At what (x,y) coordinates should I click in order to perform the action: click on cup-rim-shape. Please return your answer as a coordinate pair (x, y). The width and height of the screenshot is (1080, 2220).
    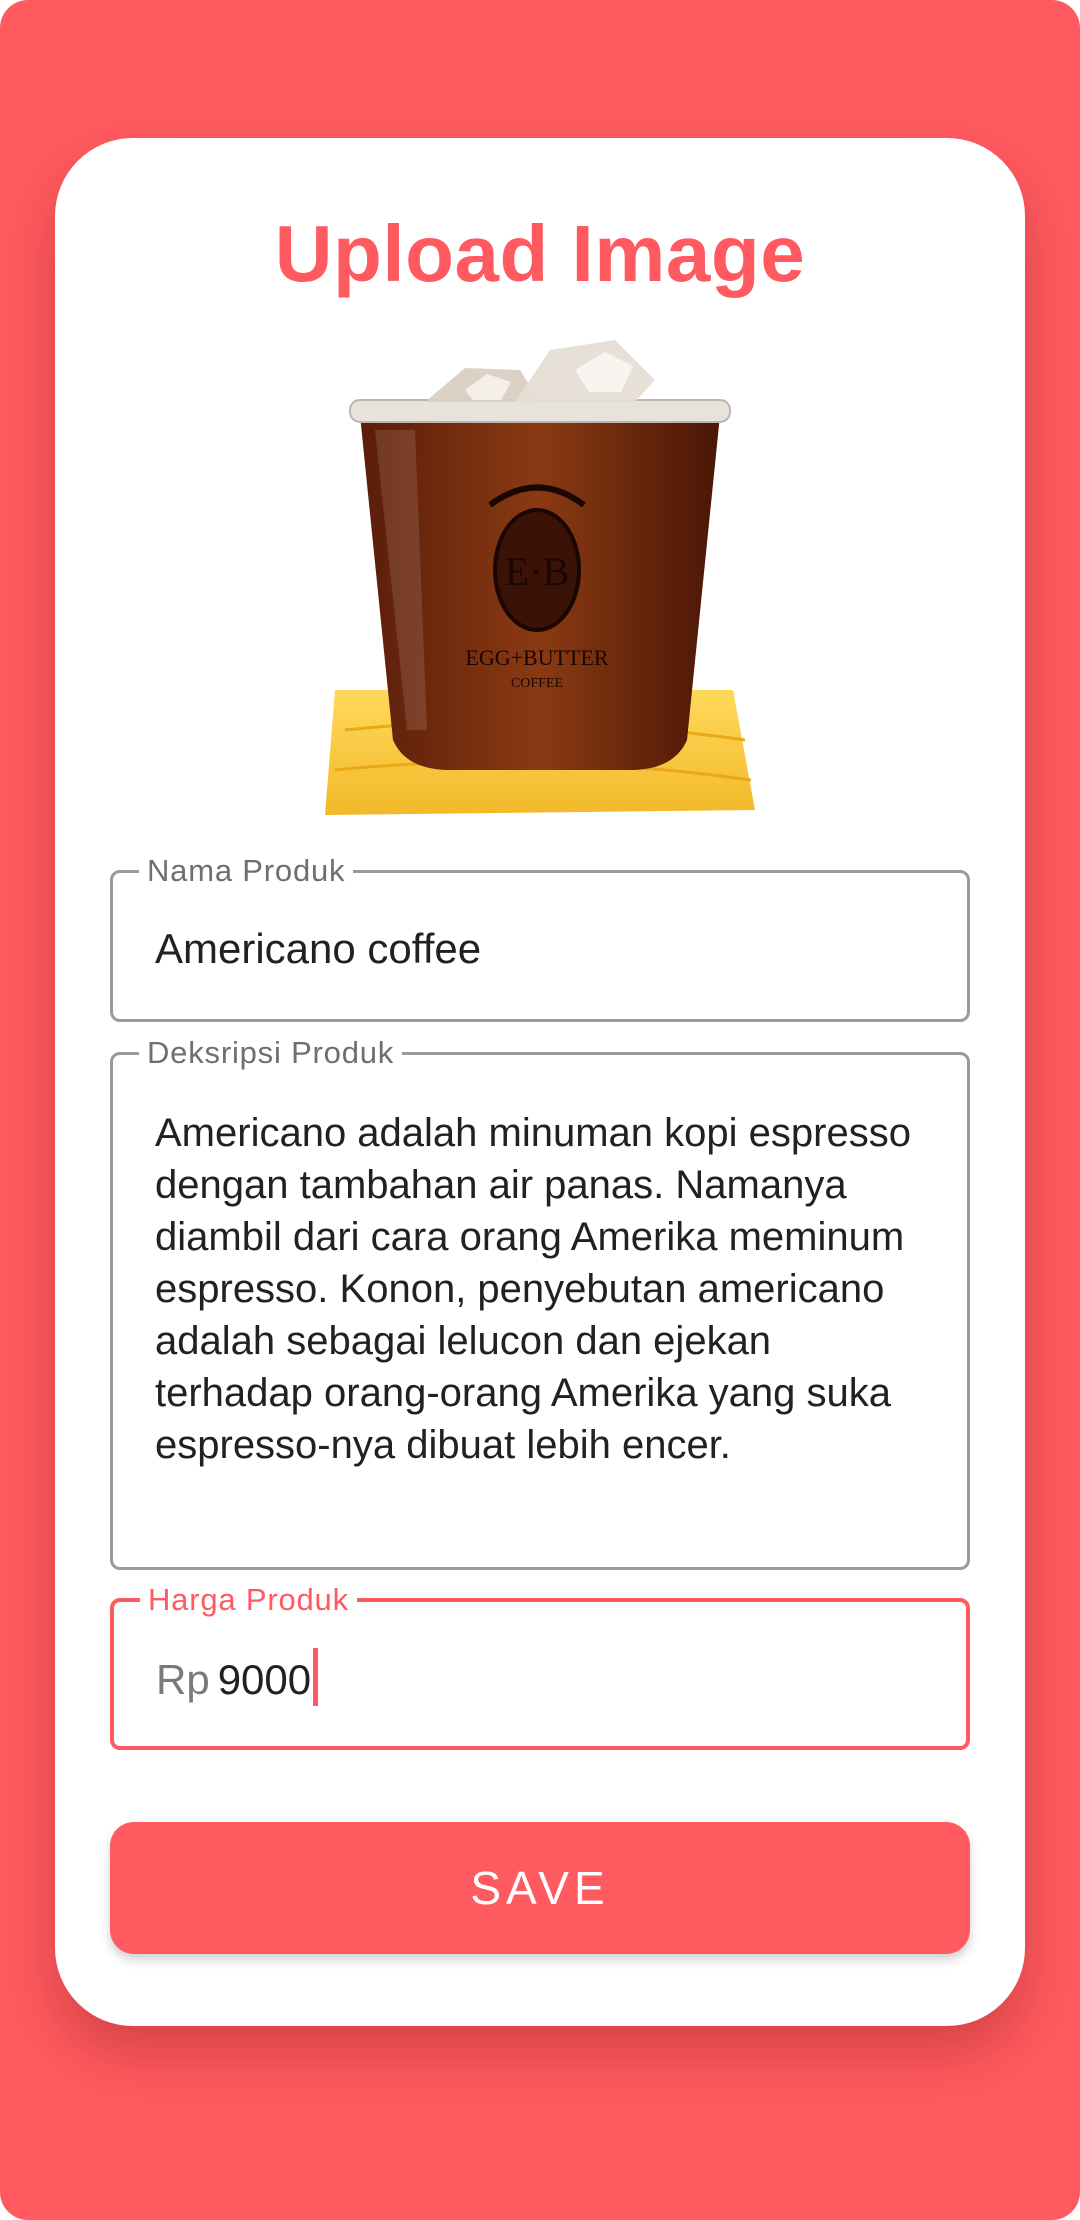
    Looking at the image, I should click on (540, 411).